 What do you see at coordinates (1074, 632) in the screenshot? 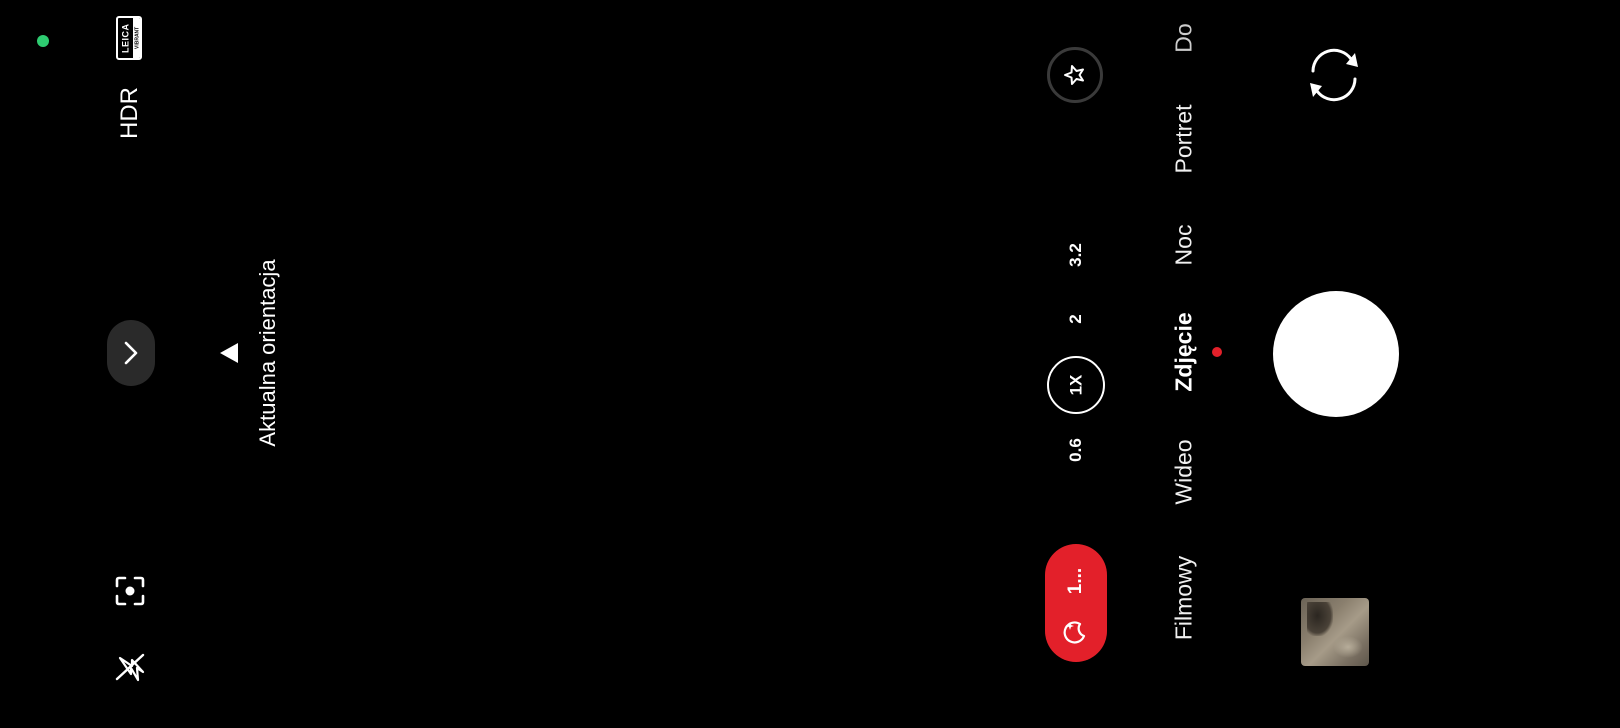
I see `moon-sparkle-icon` at bounding box center [1074, 632].